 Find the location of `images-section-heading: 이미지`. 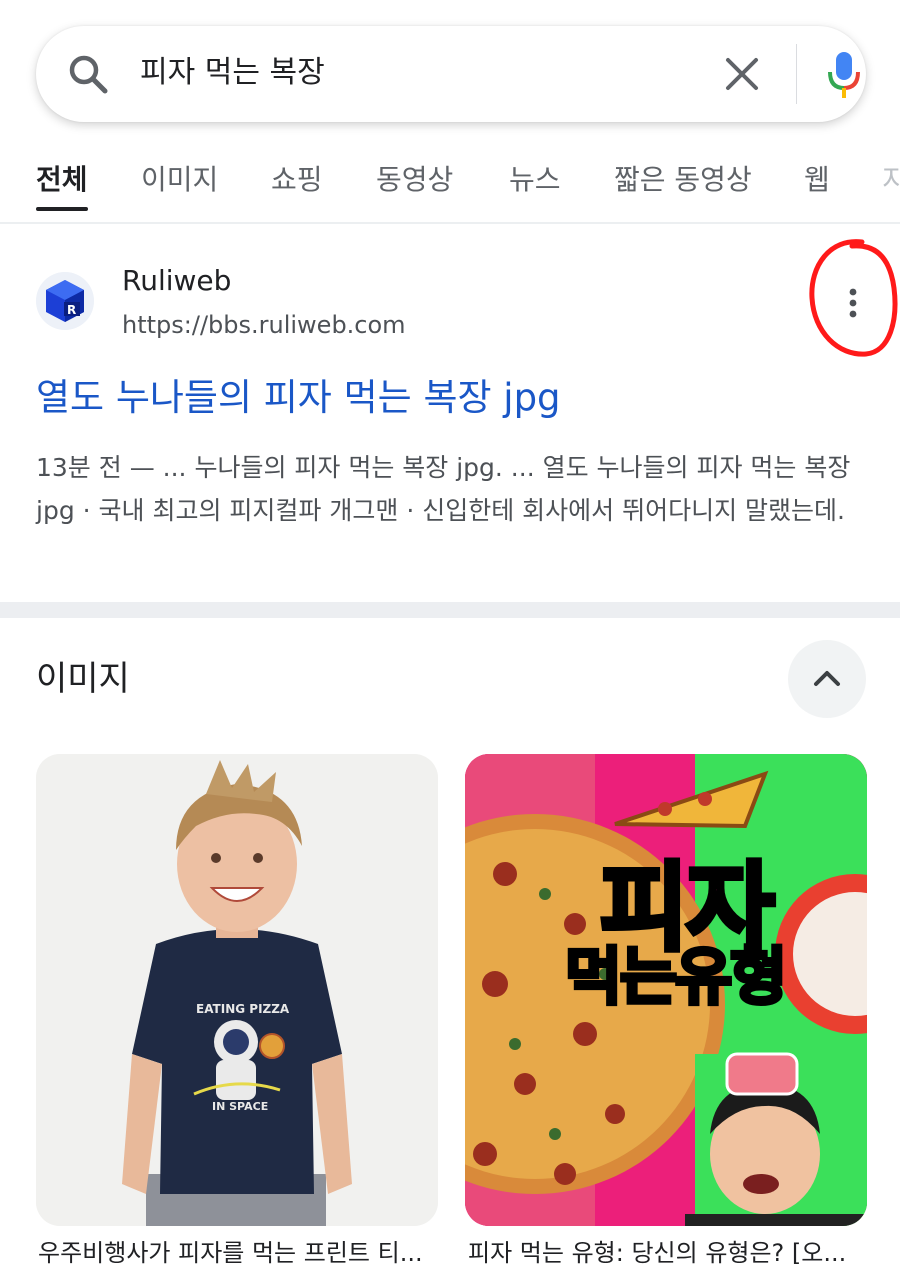

images-section-heading: 이미지 is located at coordinates (83, 679).